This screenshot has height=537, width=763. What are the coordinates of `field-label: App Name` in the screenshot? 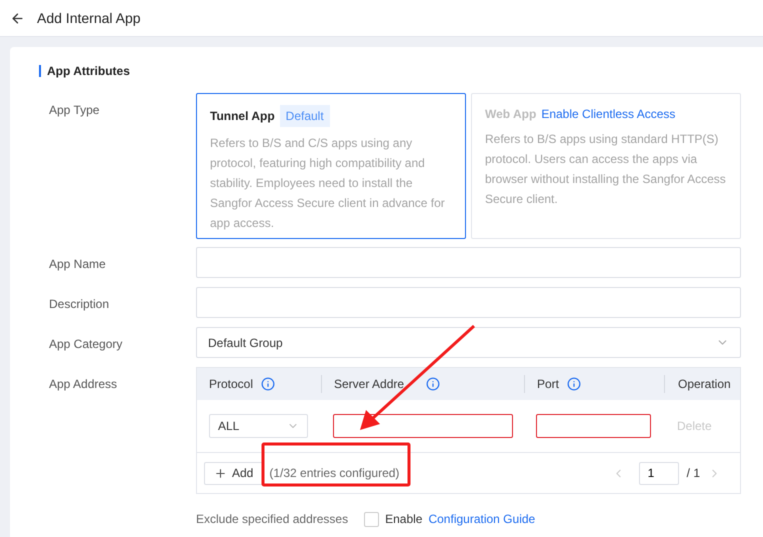 It's located at (78, 264).